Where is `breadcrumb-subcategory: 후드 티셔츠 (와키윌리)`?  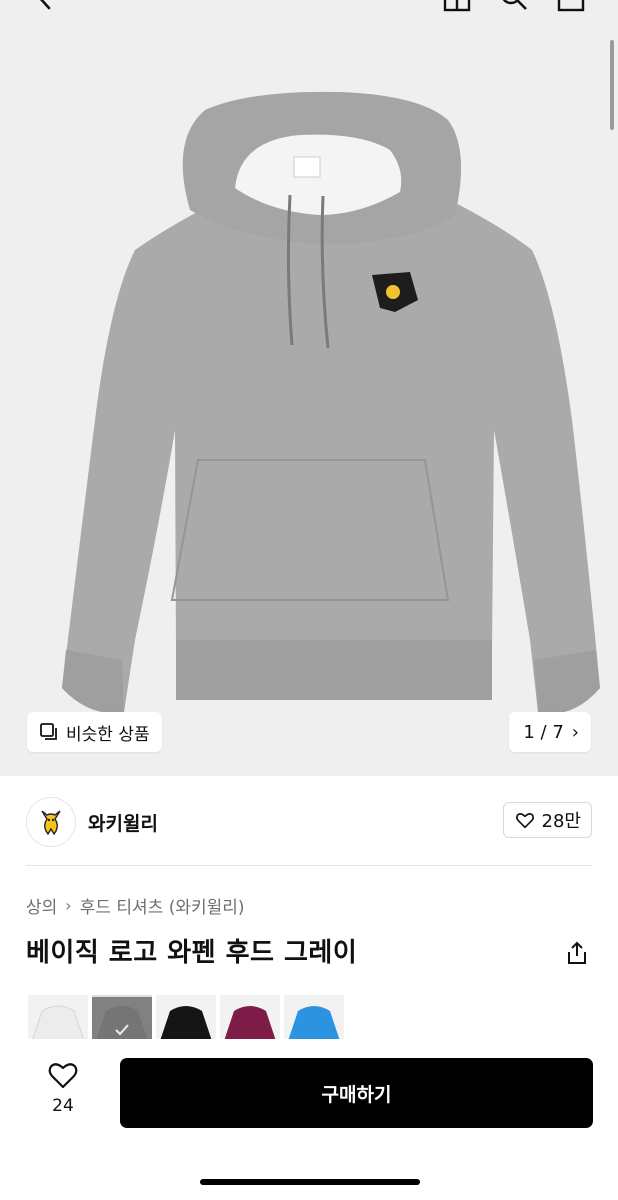 breadcrumb-subcategory: 후드 티셔츠 (와키윌리) is located at coordinates (162, 905).